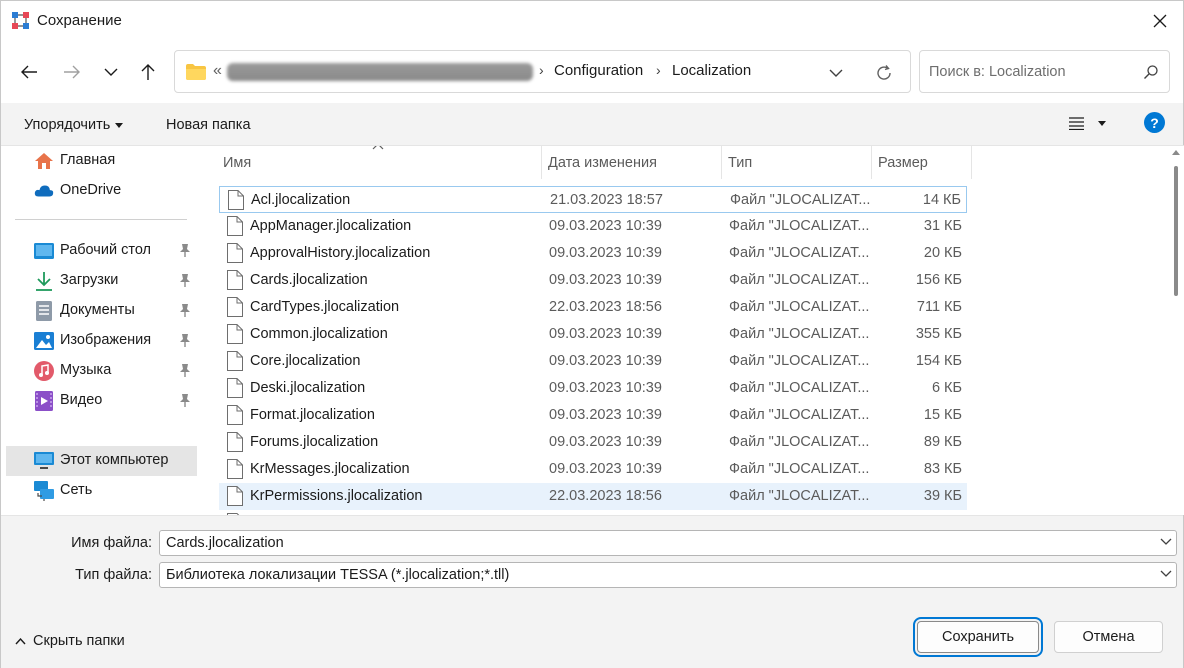 The width and height of the screenshot is (1184, 668). Describe the element at coordinates (101, 161) in the screenshot. I see `sidebar-item-home: Главная` at that location.